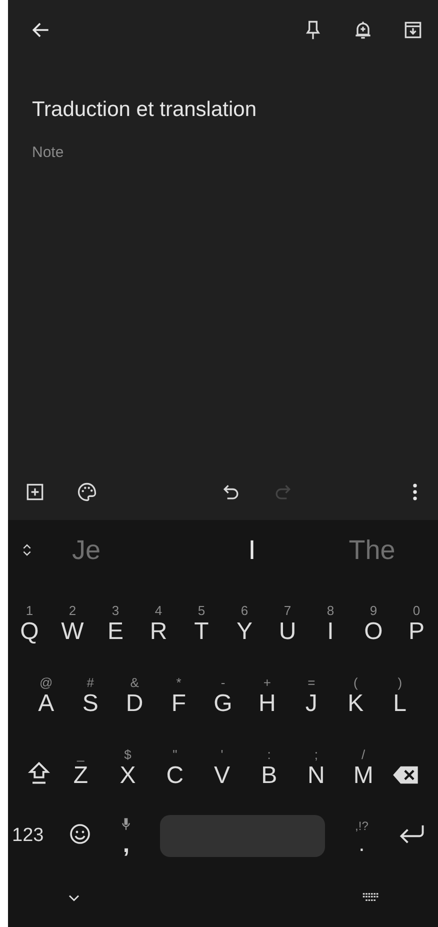  I want to click on archive-icon, so click(413, 30).